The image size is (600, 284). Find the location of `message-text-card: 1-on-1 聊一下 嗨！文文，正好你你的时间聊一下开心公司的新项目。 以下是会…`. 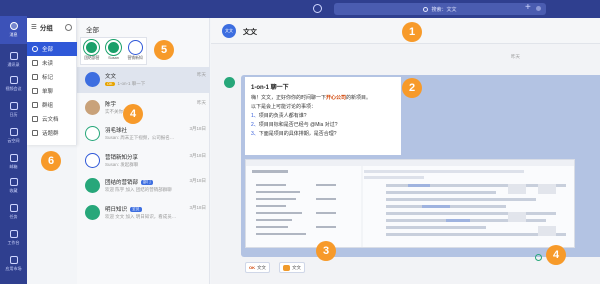

message-text-card: 1-on-1 聊一下 嗨！文文，正好你你的时间聊一下开心公司的新项目。 以下是会… is located at coordinates (323, 116).